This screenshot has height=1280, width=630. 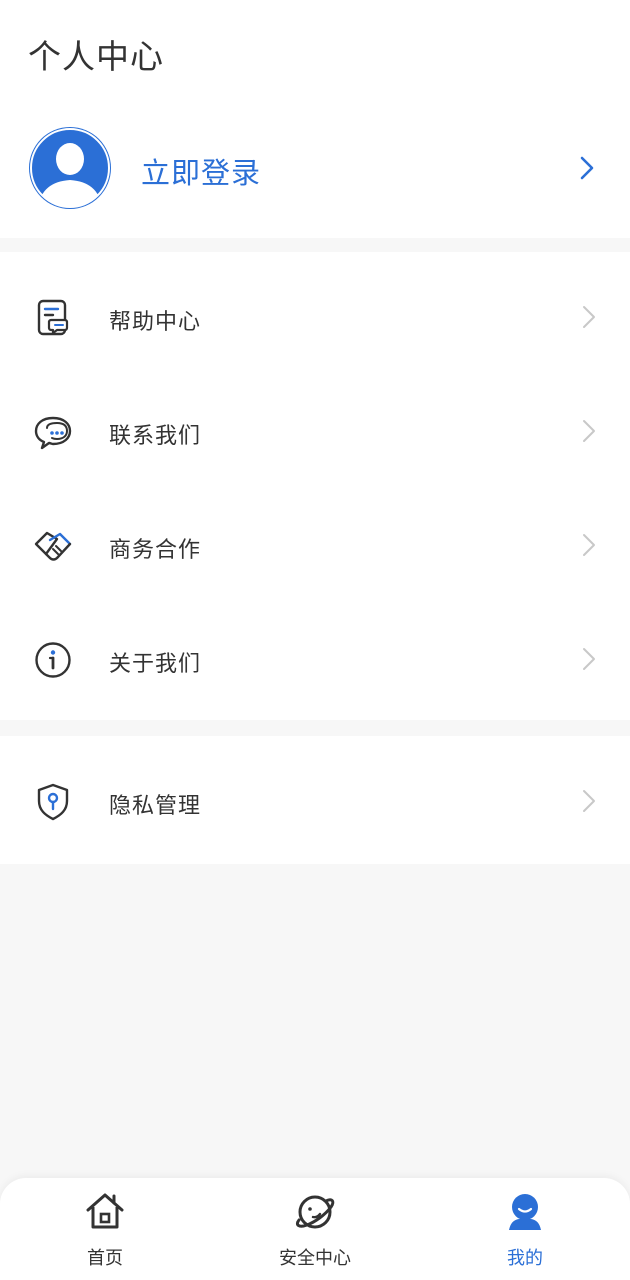 What do you see at coordinates (105, 1211) in the screenshot?
I see `home-icon` at bounding box center [105, 1211].